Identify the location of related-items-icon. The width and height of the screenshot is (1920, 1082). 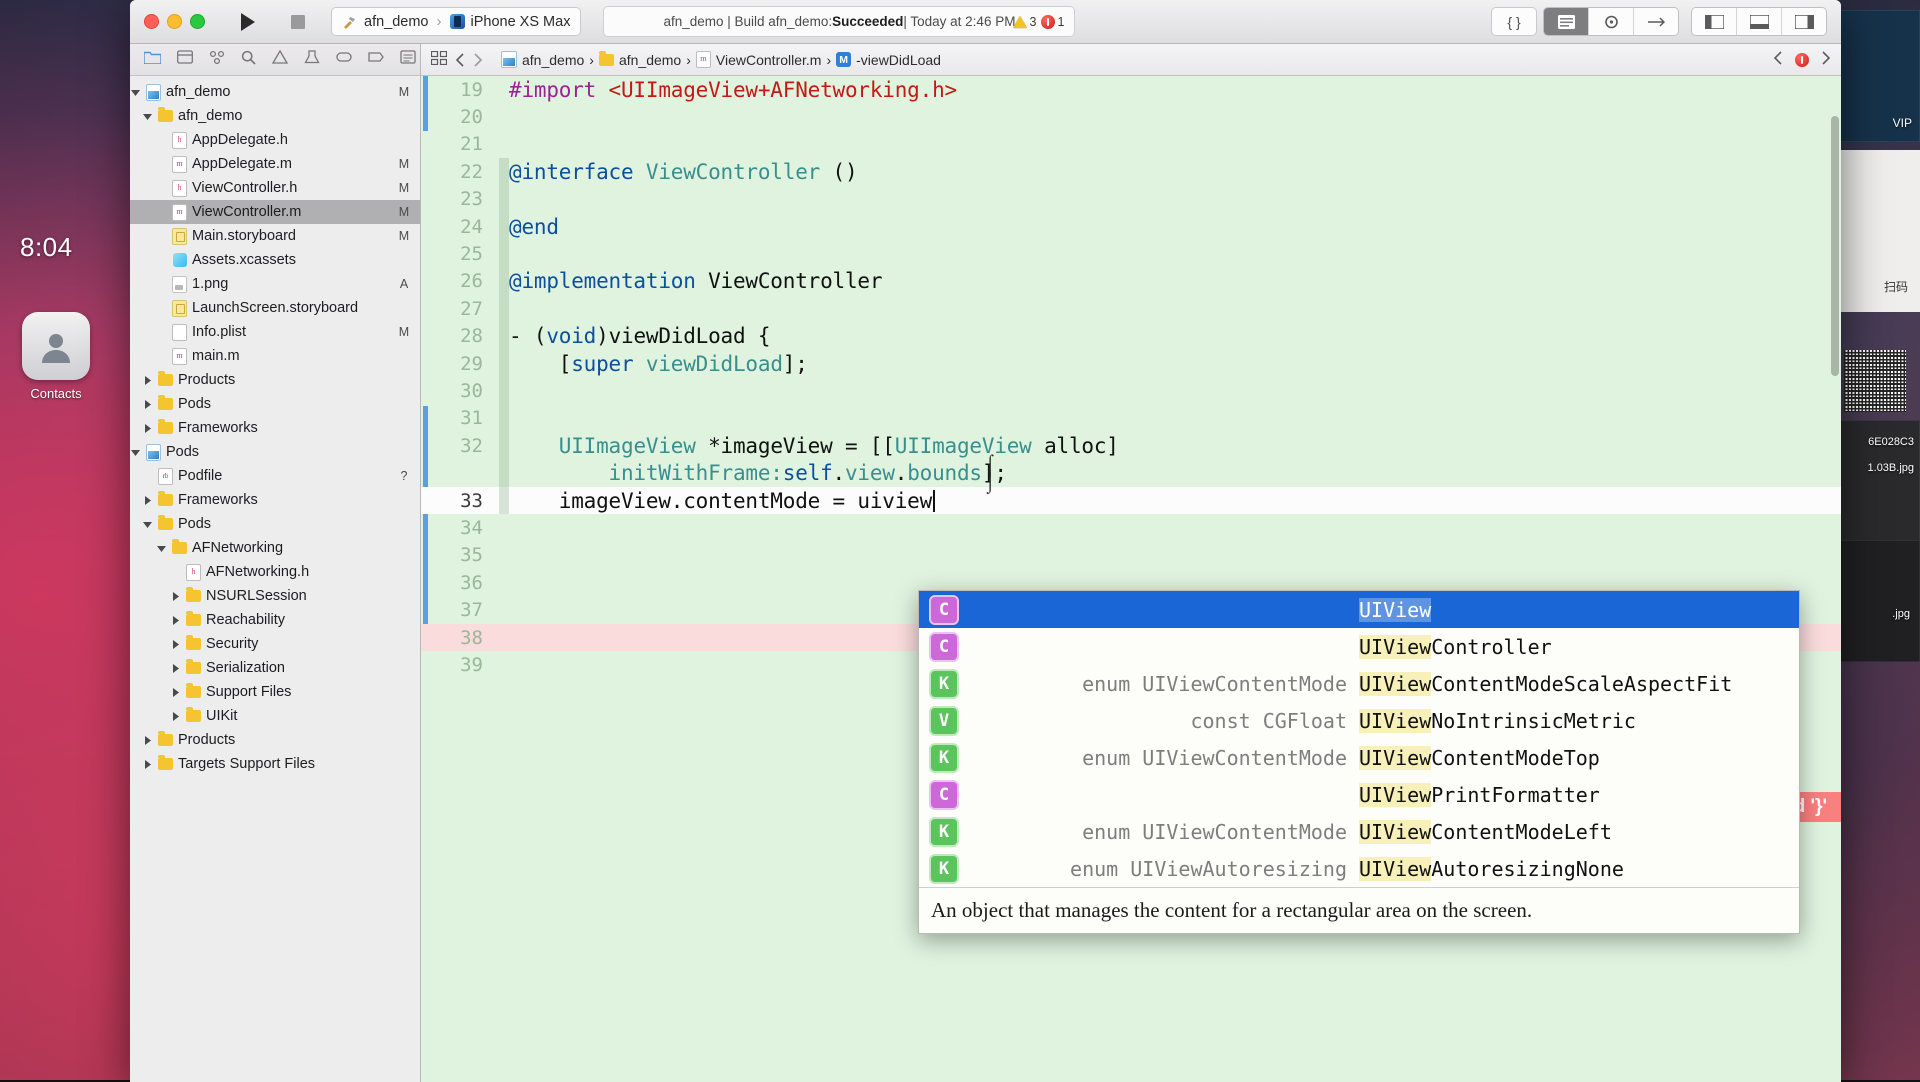
(439, 59).